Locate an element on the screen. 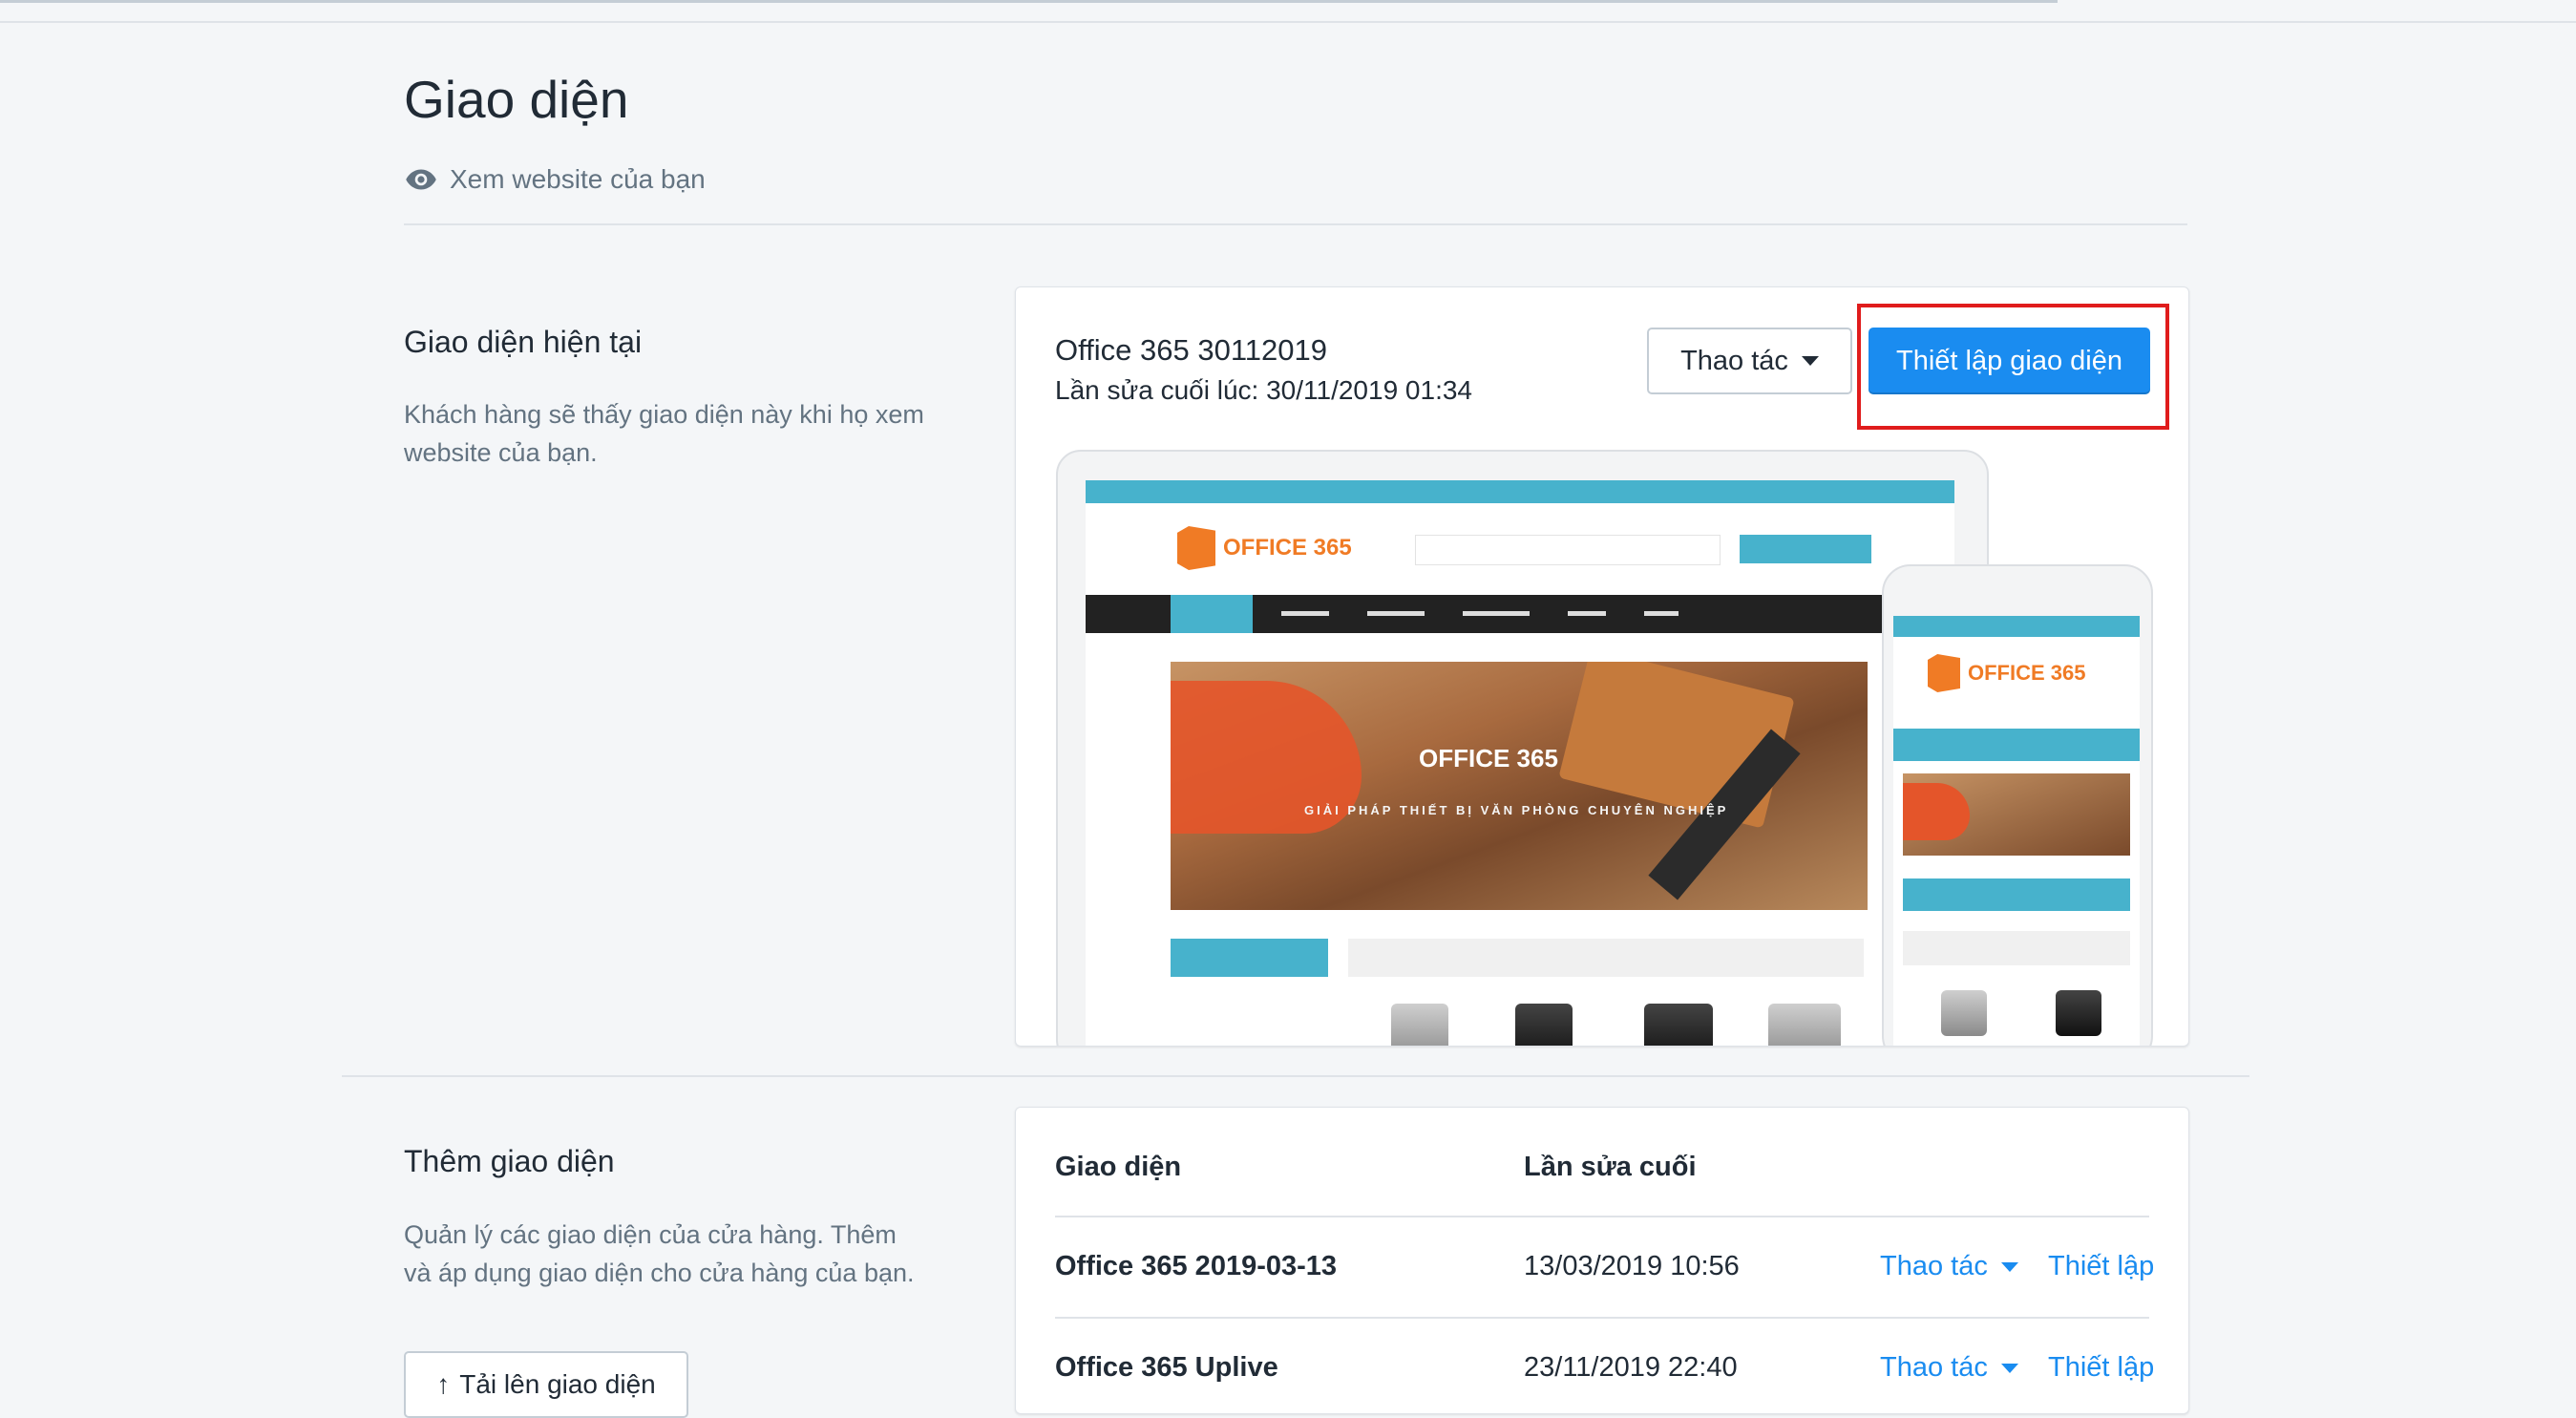  mobile-preview-products-header is located at coordinates (2016, 948).